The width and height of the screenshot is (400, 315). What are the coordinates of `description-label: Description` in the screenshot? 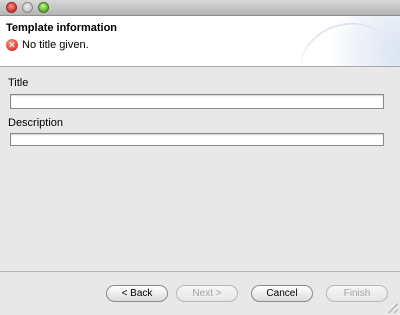 It's located at (36, 123).